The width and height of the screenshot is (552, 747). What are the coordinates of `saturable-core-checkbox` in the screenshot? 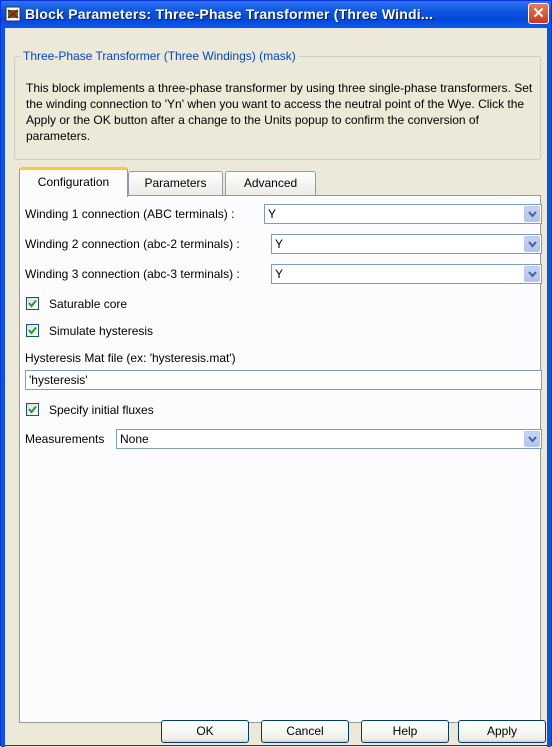 It's located at (32, 303).